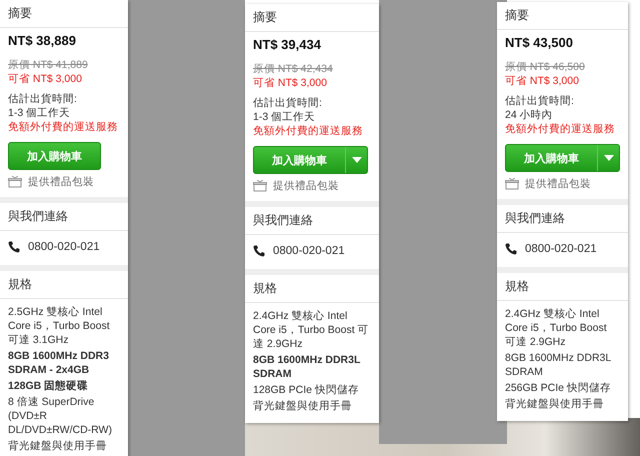 The width and height of the screenshot is (640, 456). What do you see at coordinates (558, 388) in the screenshot?
I see `spec-item: 256GB PCIe 快閃儲存` at bounding box center [558, 388].